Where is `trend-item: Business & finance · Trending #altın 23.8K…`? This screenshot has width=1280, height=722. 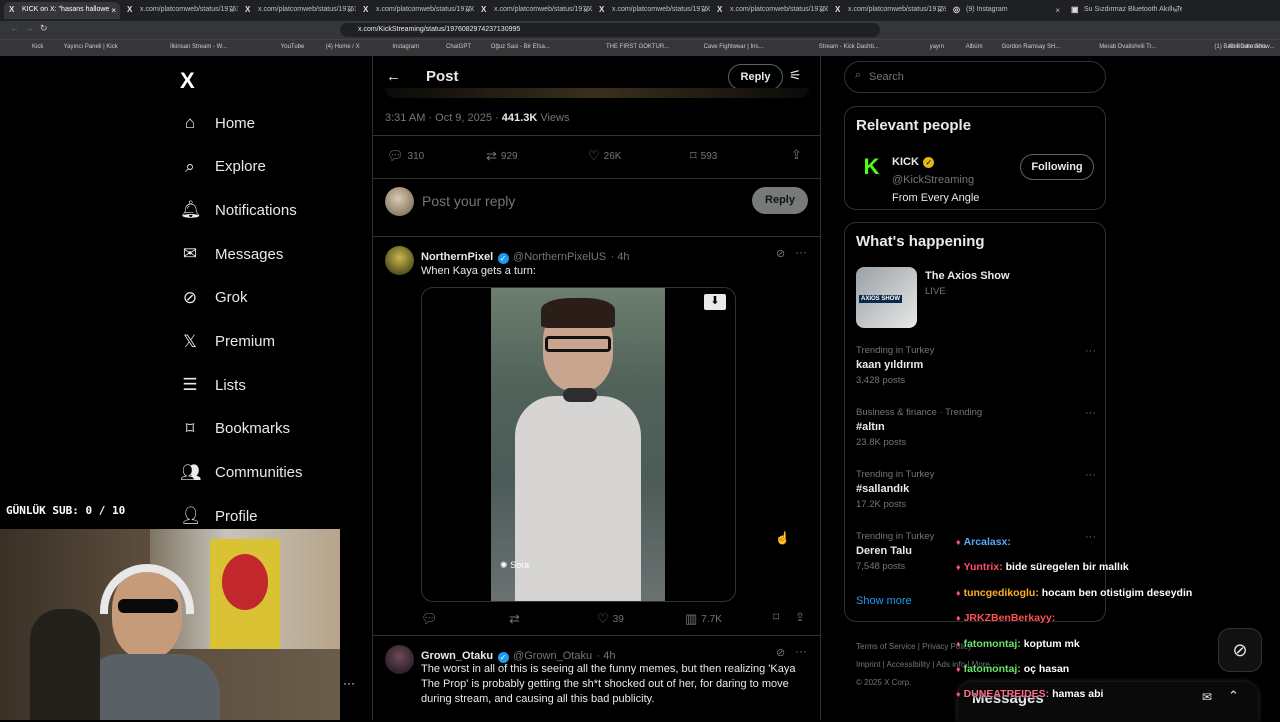 trend-item: Business & finance · Trending #altın 23.8K… is located at coordinates (976, 427).